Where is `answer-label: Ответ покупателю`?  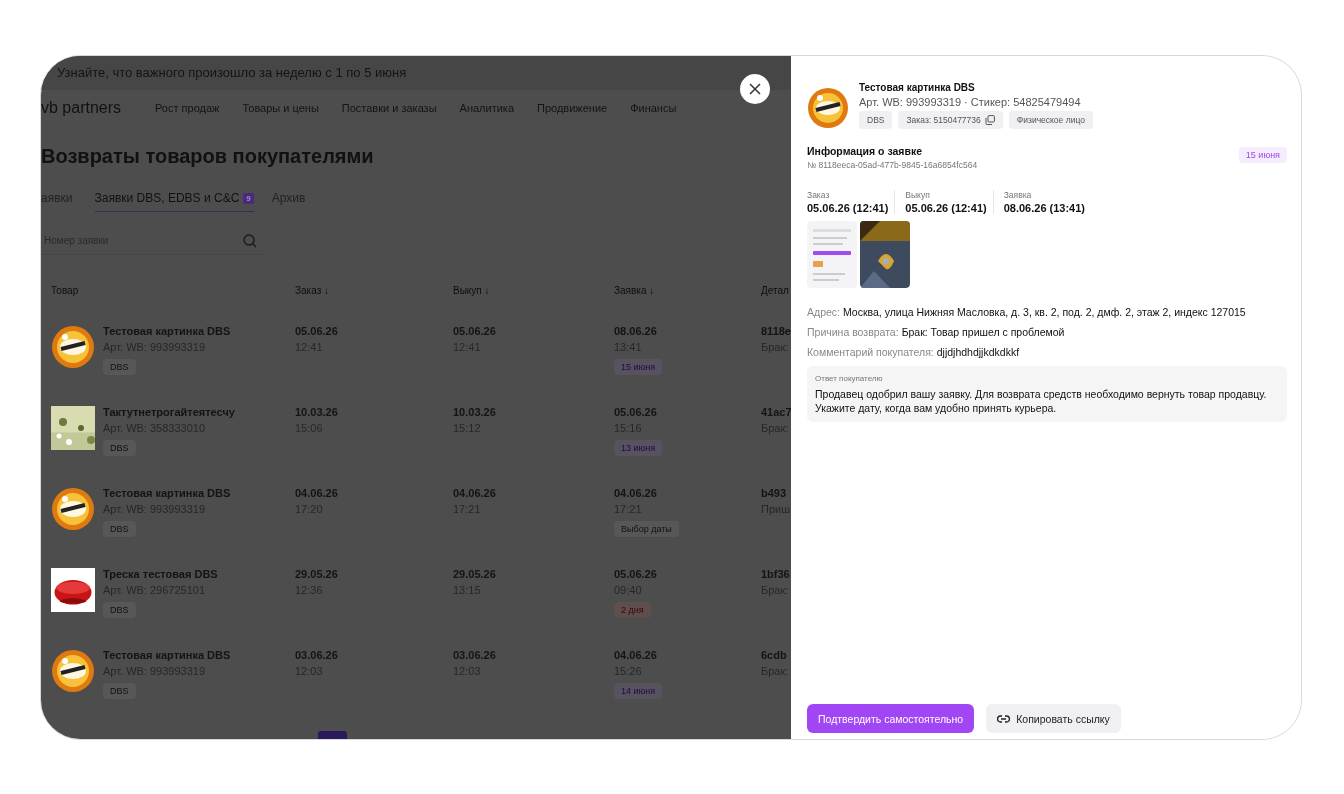 answer-label: Ответ покупателю is located at coordinates (849, 378).